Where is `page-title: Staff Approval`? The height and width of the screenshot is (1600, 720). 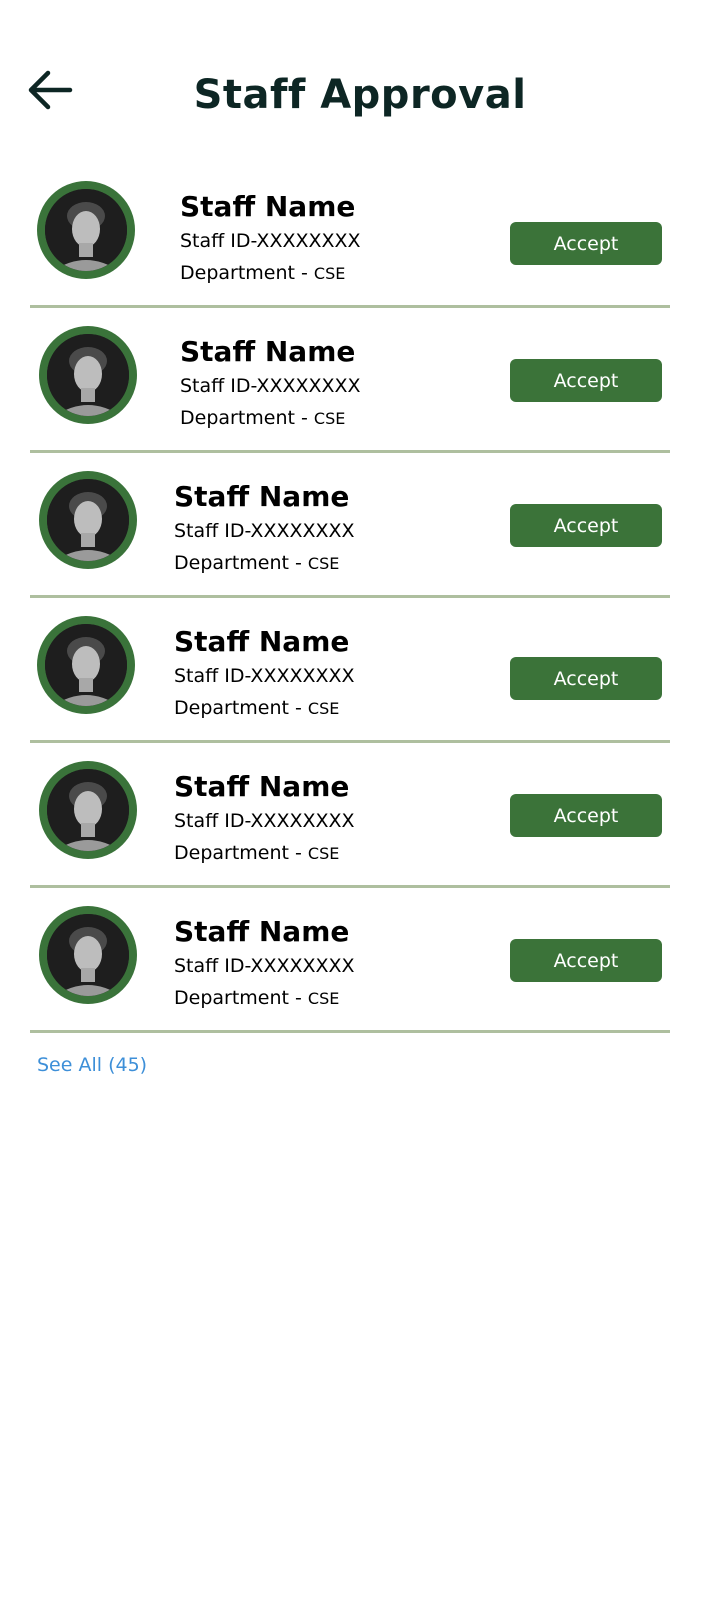
page-title: Staff Approval is located at coordinates (360, 95).